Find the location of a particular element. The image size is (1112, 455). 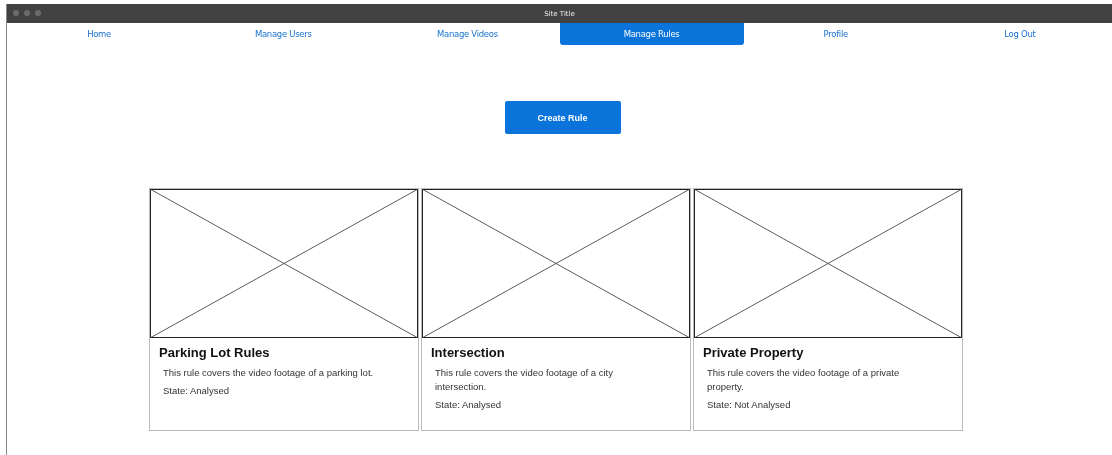

create-rule-button: Create Rule is located at coordinates (562, 117).